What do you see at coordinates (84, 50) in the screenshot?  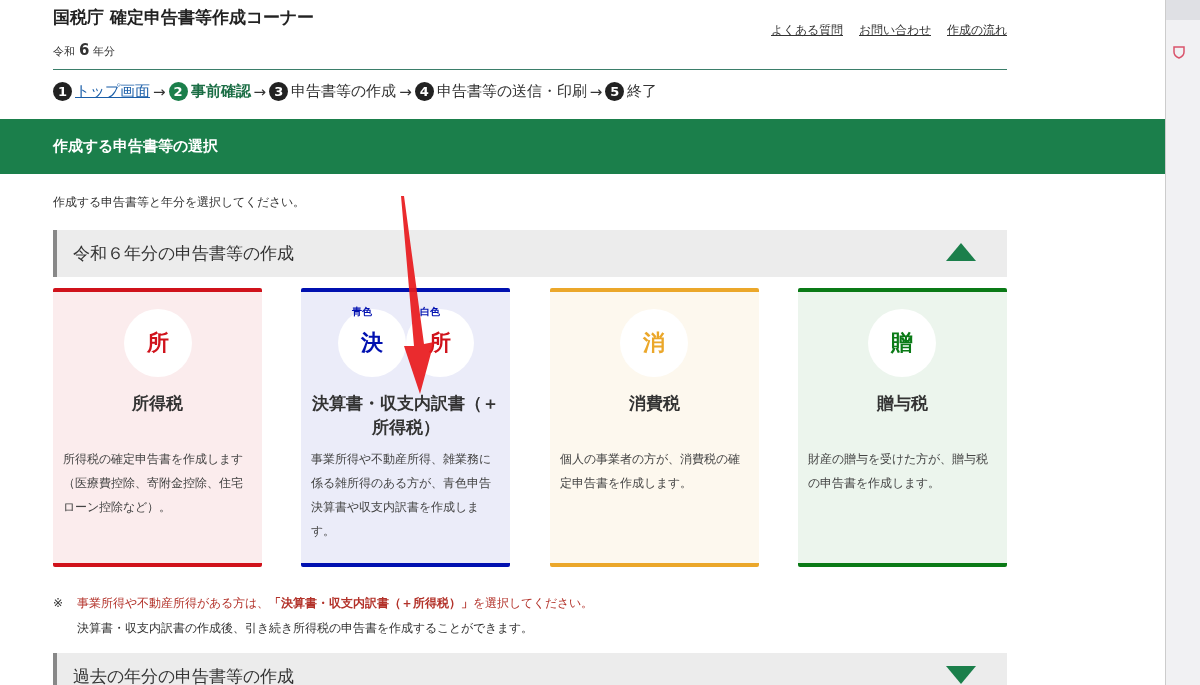 I see `year-number: 6` at bounding box center [84, 50].